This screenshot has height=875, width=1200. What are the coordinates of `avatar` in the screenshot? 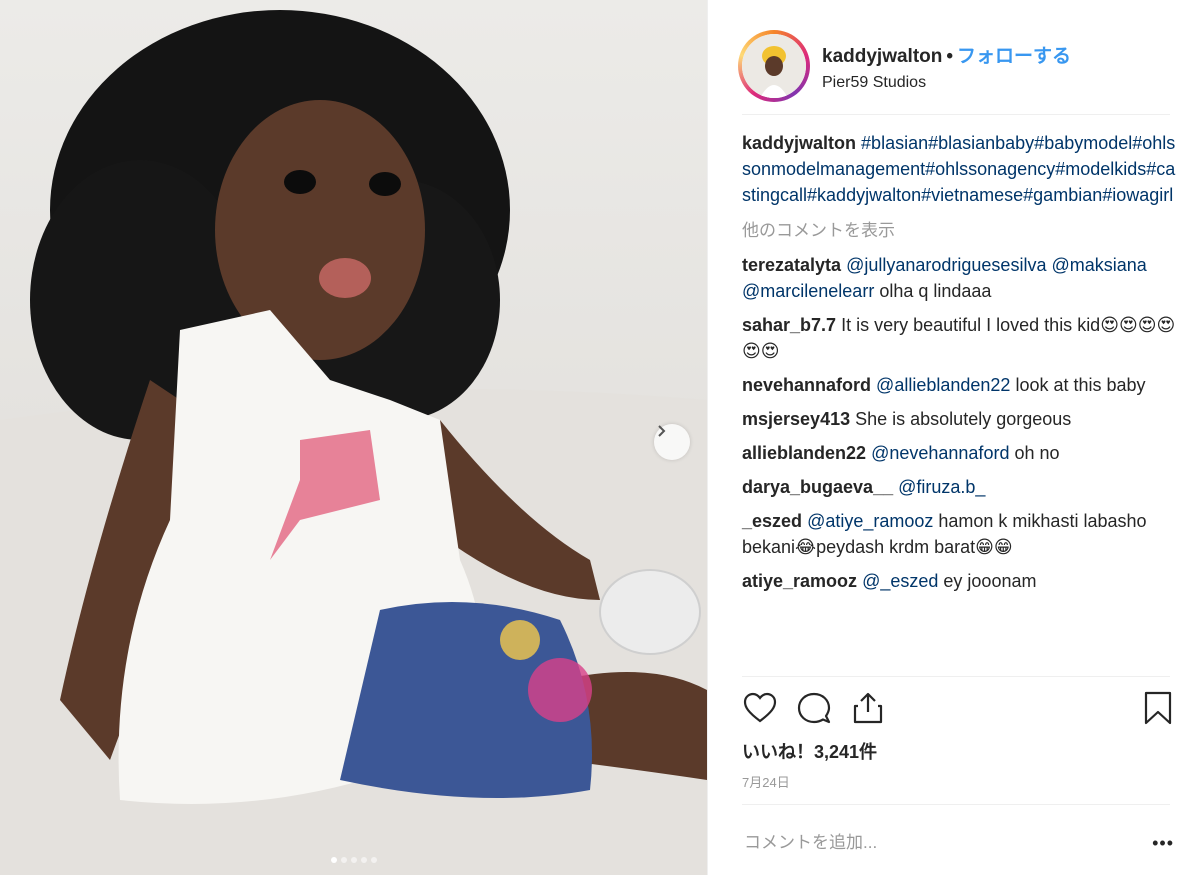 It's located at (774, 66).